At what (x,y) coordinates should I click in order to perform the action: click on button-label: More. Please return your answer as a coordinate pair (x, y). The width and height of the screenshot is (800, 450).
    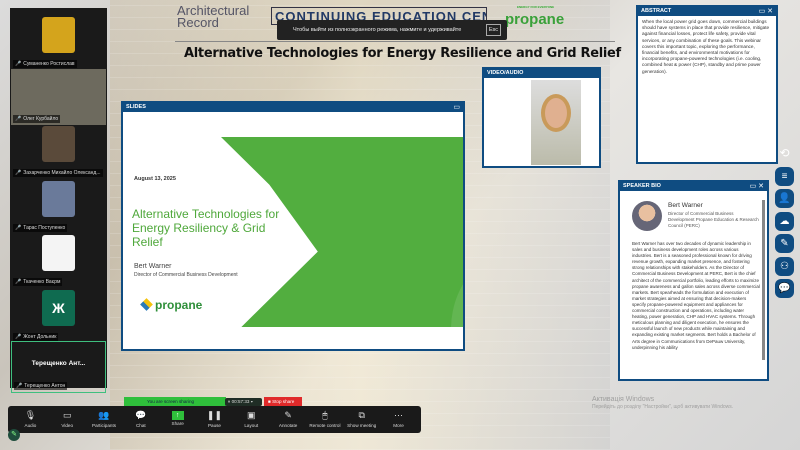
    Looking at the image, I should click on (398, 425).